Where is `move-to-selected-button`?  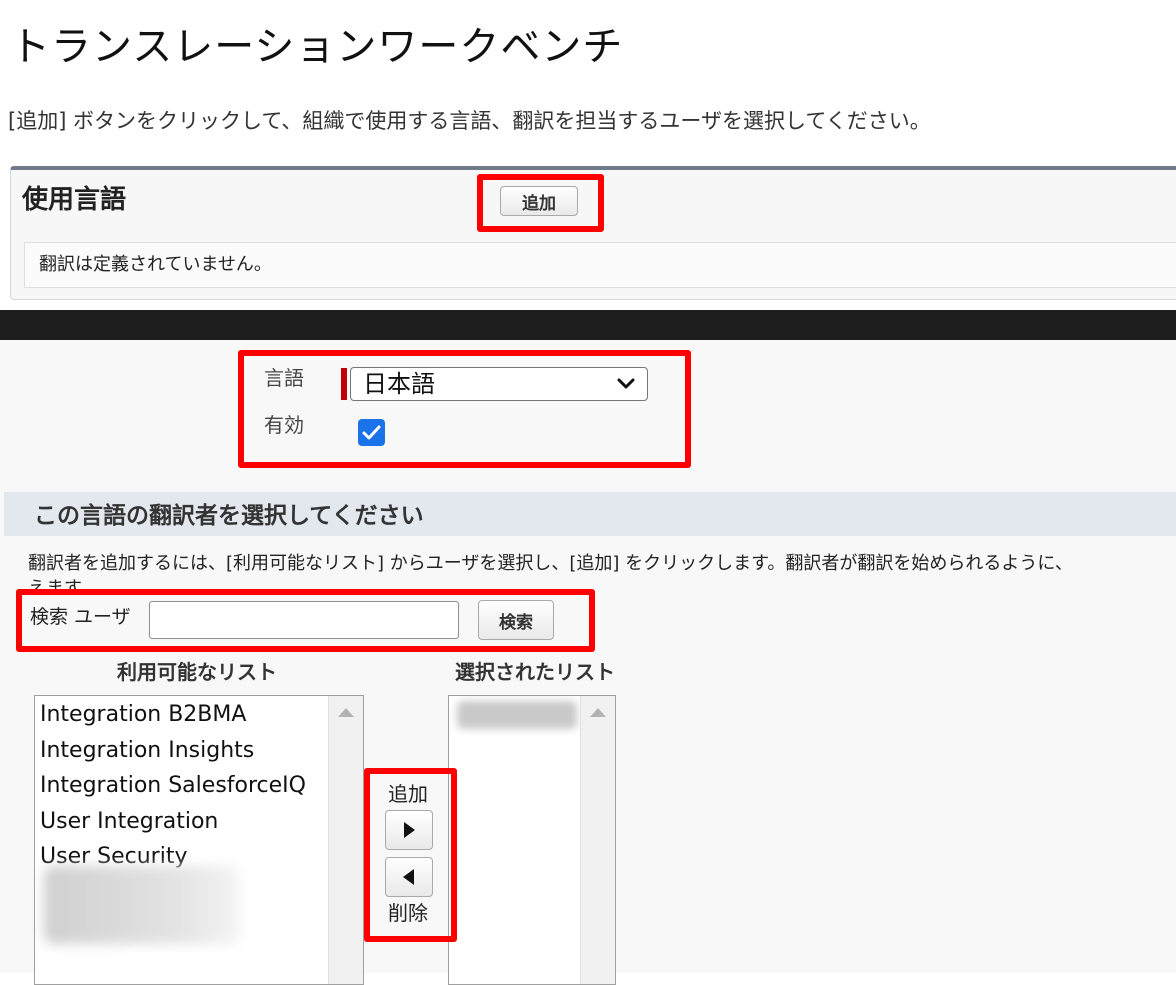 move-to-selected-button is located at coordinates (409, 830).